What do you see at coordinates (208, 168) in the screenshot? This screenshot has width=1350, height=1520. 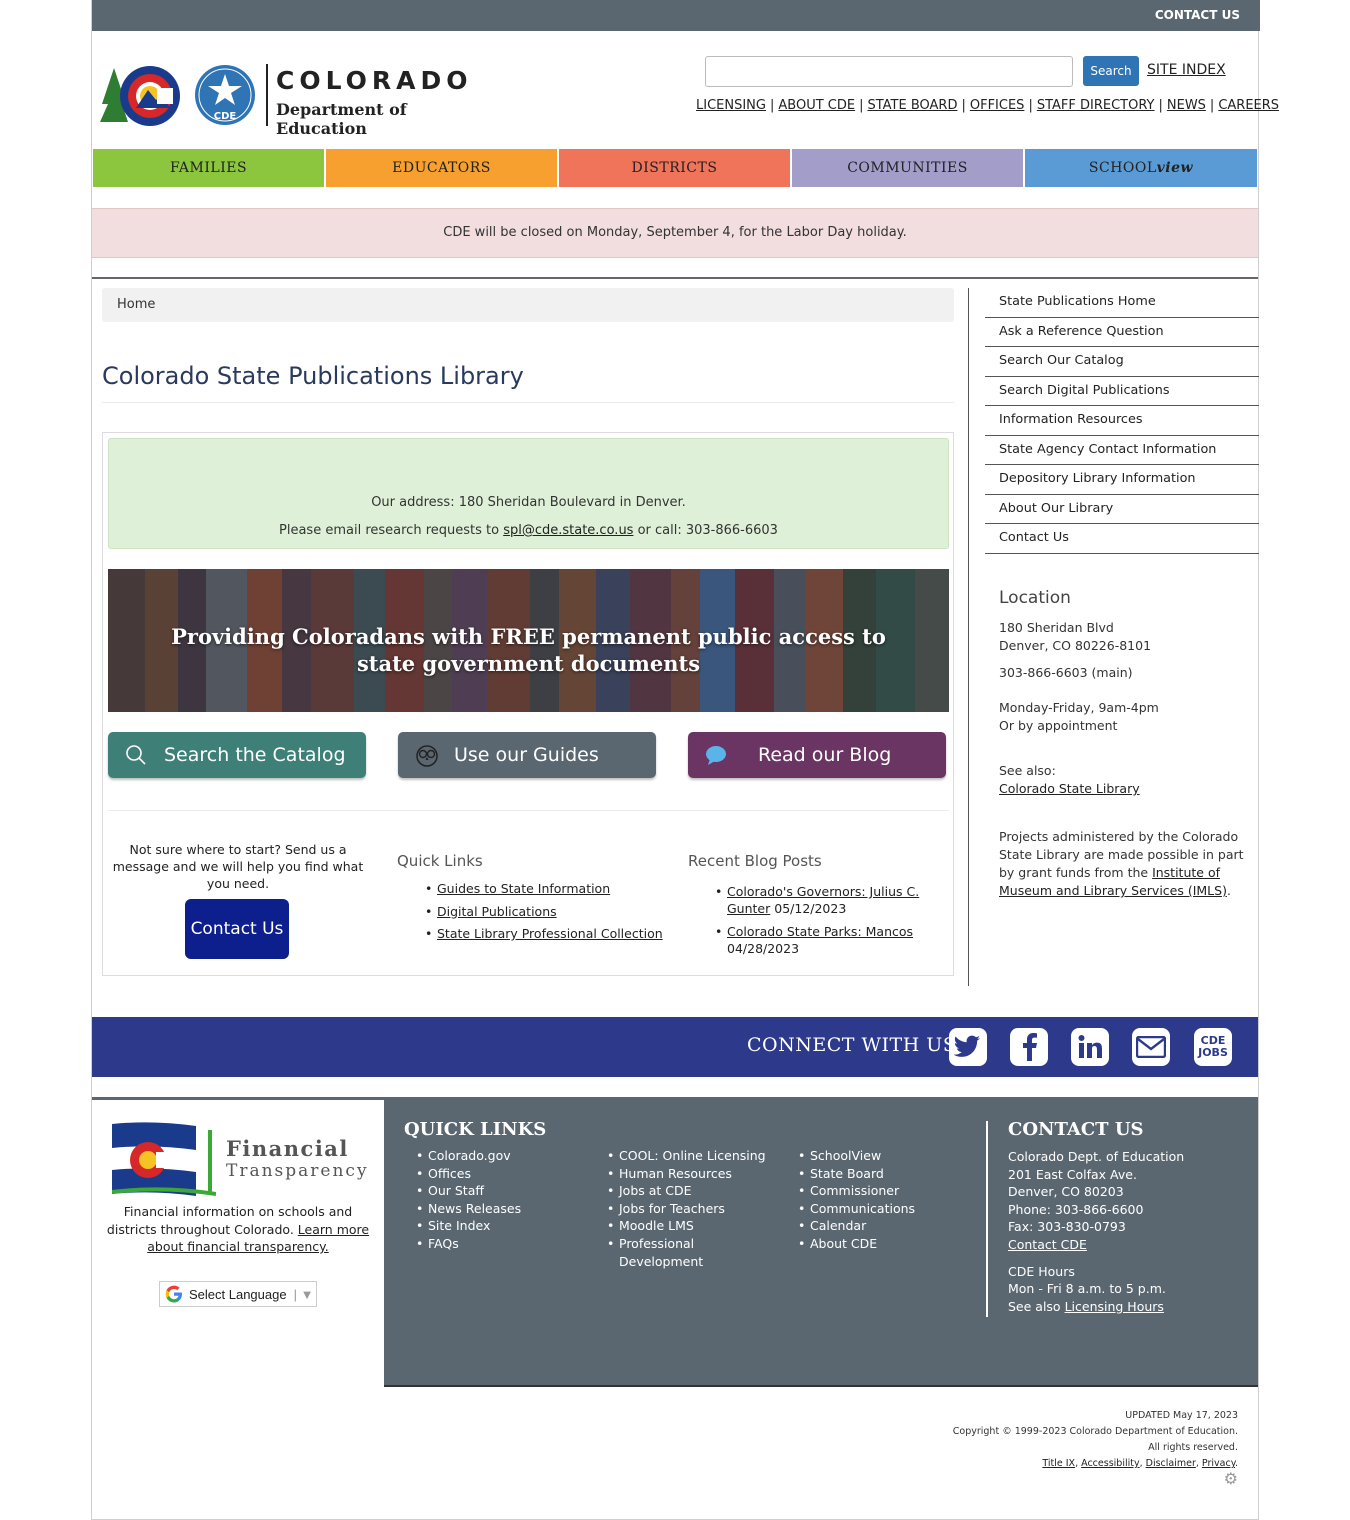 I see `nav-tab-families: FAMILIES` at bounding box center [208, 168].